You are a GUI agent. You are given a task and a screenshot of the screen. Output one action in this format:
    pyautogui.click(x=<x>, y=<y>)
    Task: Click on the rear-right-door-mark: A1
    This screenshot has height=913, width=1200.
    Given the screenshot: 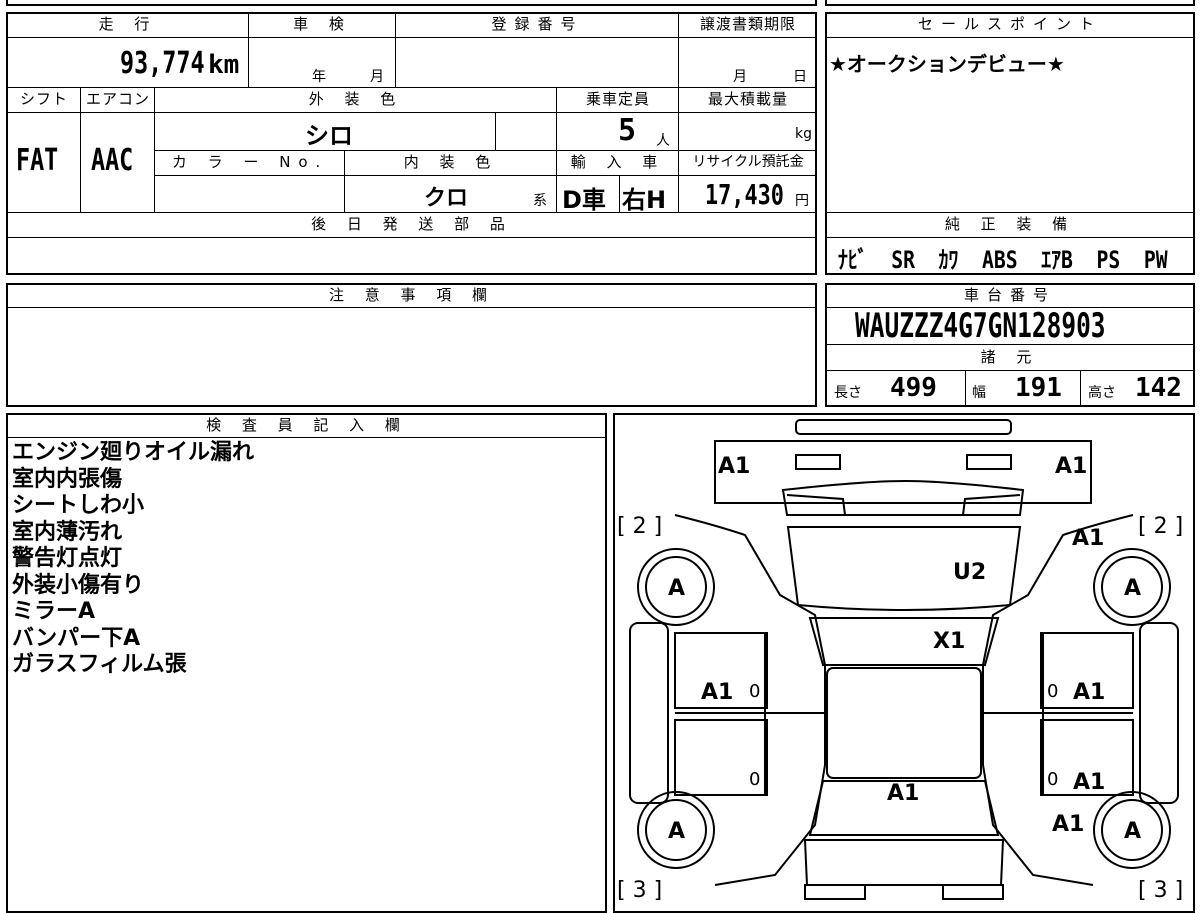 What is the action you would take?
    pyautogui.click(x=1089, y=782)
    